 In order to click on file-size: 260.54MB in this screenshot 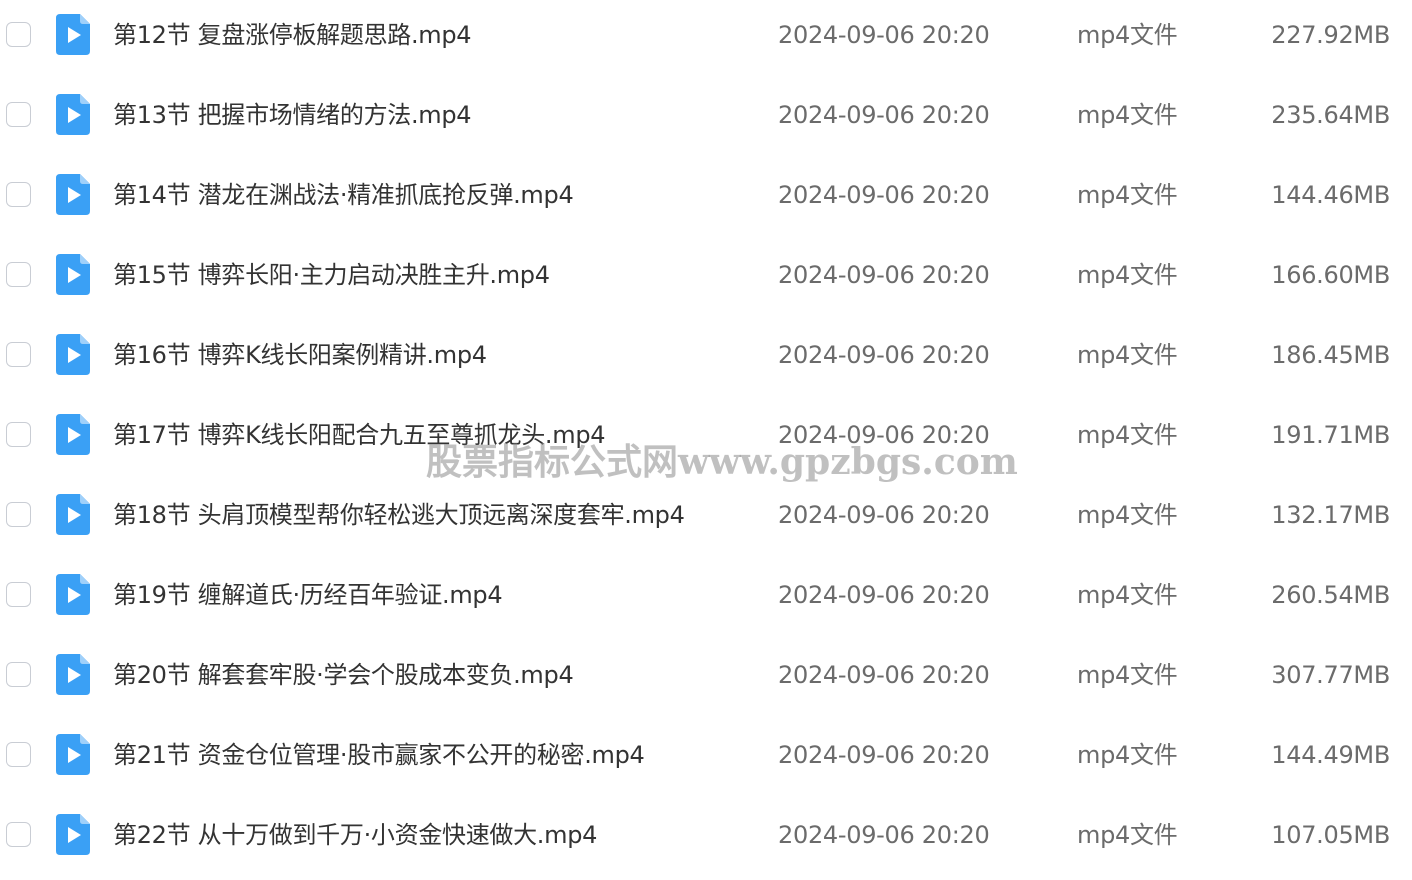, I will do `click(1330, 595)`.